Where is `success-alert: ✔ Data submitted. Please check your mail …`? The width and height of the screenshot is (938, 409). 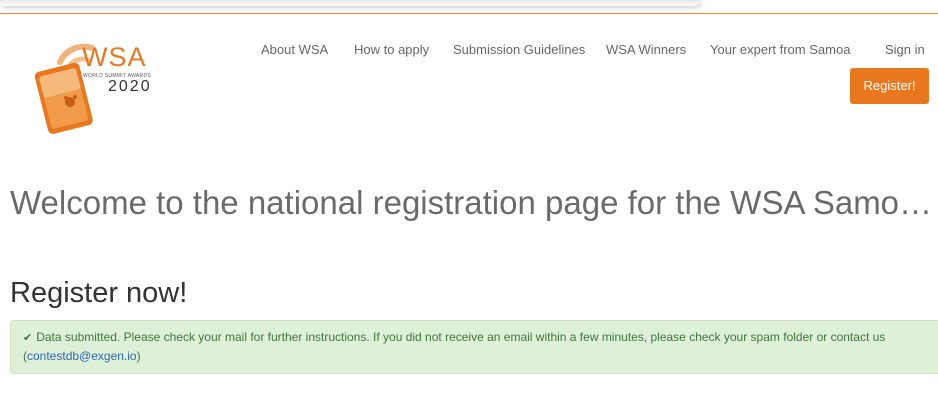
success-alert: ✔ Data submitted. Please check your mail … is located at coordinates (474, 347).